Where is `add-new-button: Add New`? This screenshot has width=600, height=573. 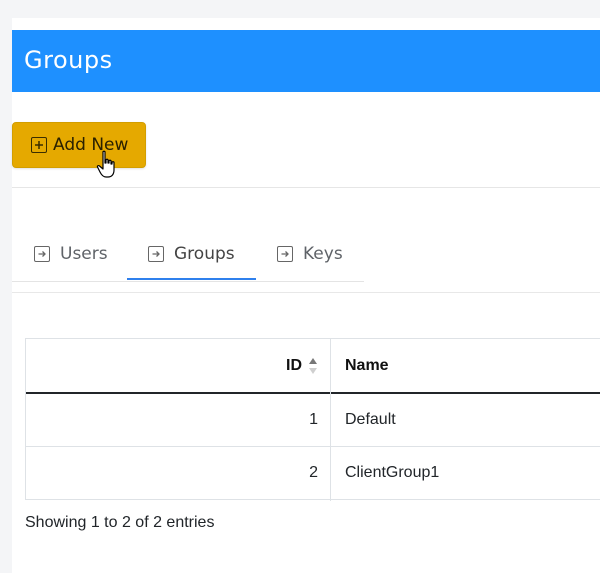
add-new-button: Add New is located at coordinates (79, 145).